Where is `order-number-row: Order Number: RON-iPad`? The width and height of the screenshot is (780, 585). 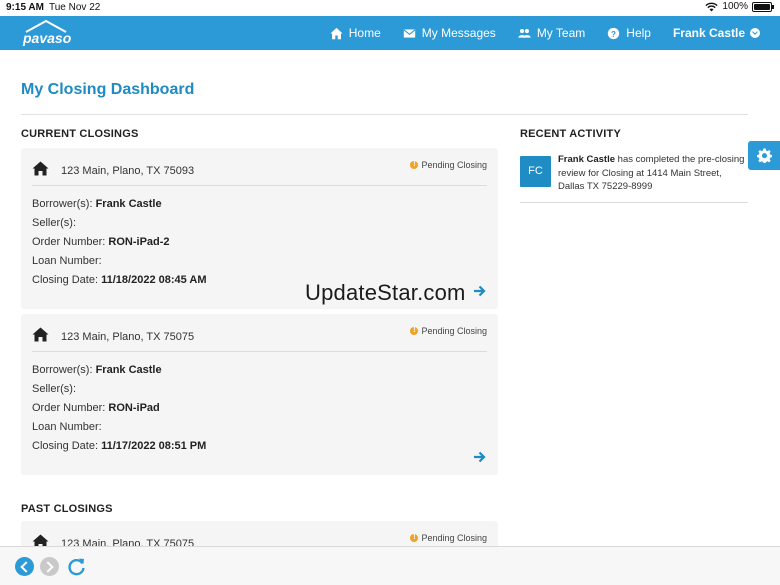 order-number-row: Order Number: RON-iPad is located at coordinates (119, 410).